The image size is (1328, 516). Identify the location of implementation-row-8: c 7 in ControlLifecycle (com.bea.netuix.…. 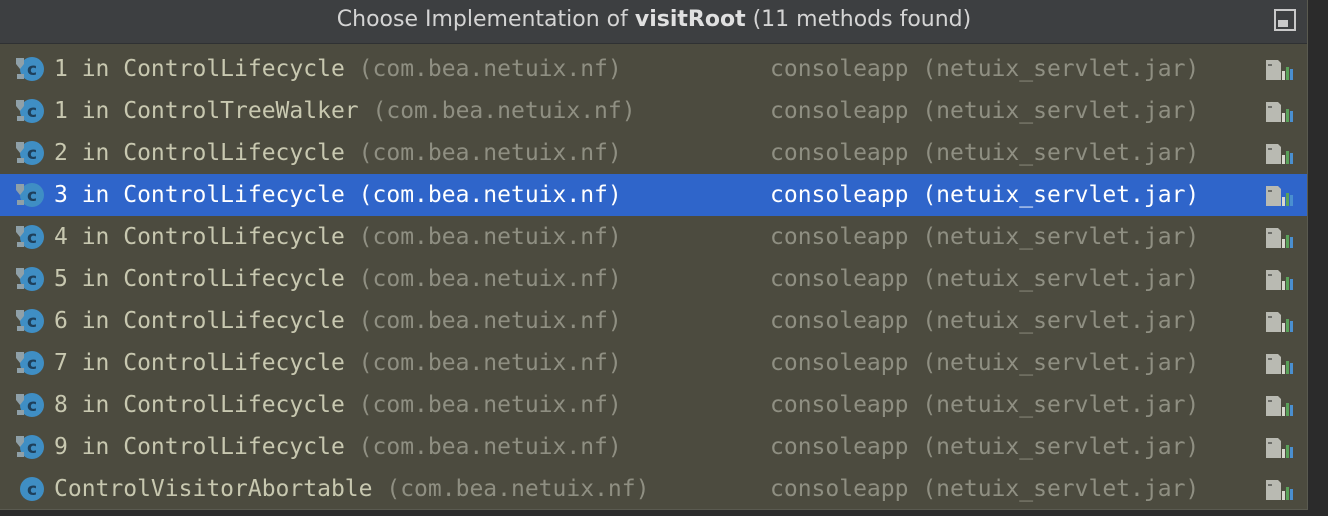
(653, 363).